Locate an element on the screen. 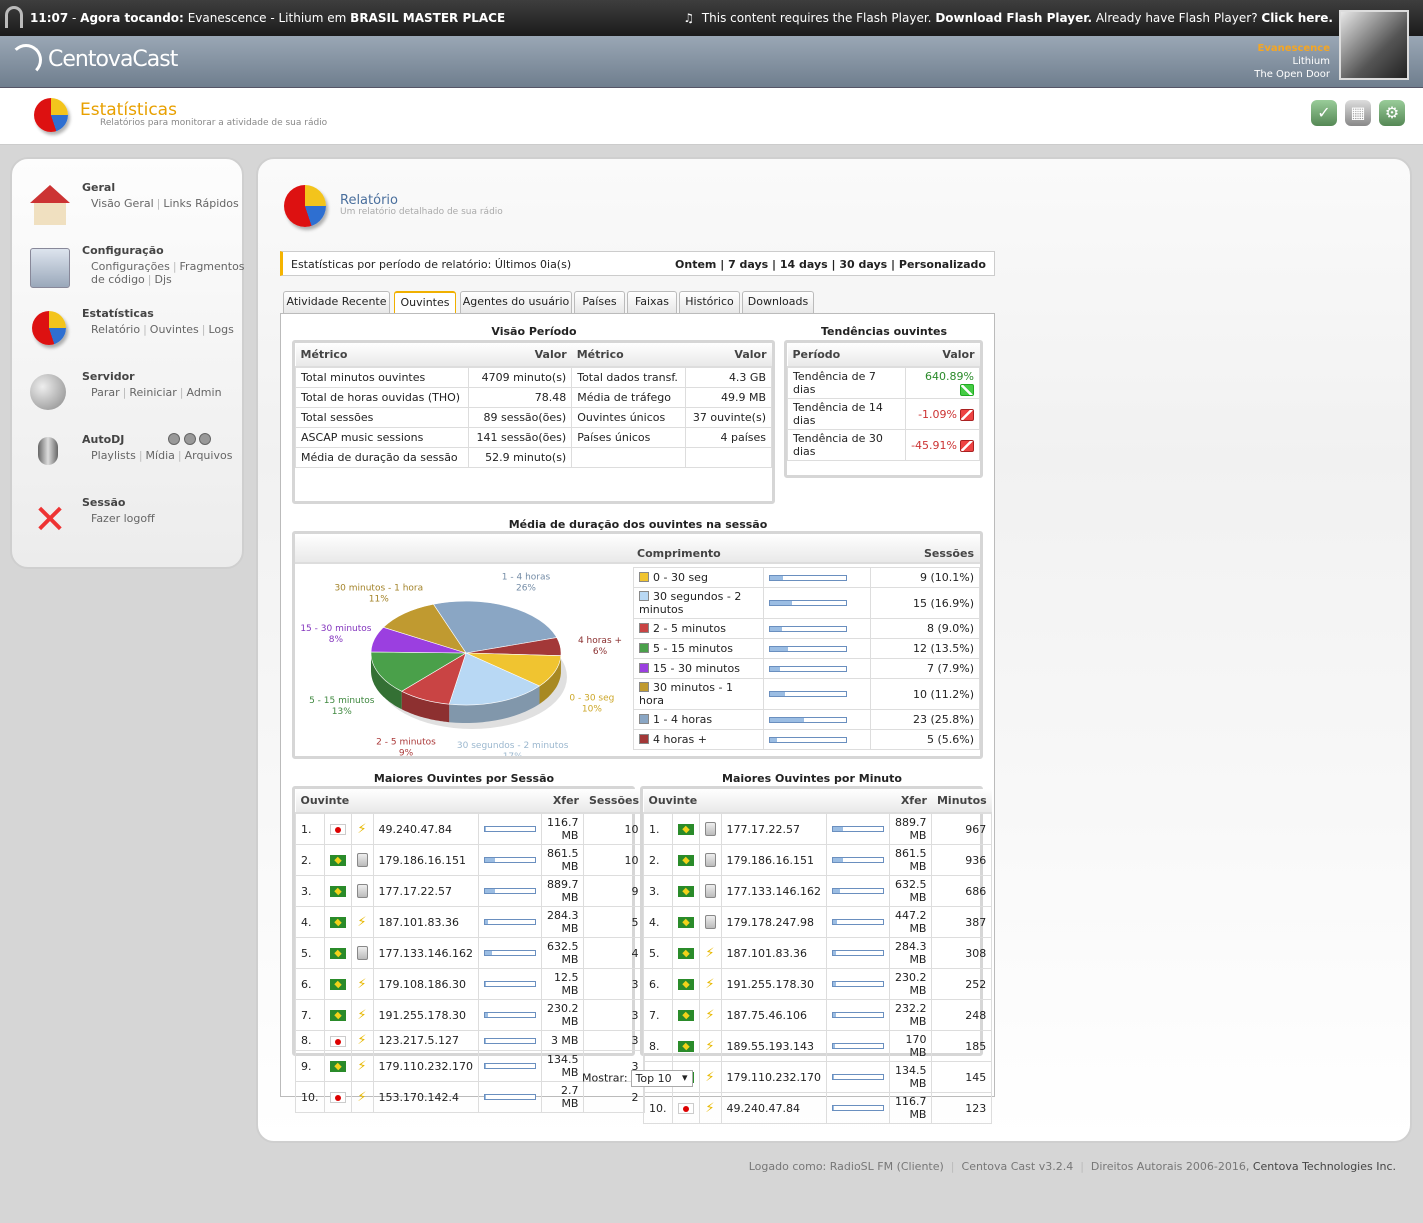 This screenshot has width=1423, height=1223. table-cell: 52.9 minuto(s) is located at coordinates (520, 457).